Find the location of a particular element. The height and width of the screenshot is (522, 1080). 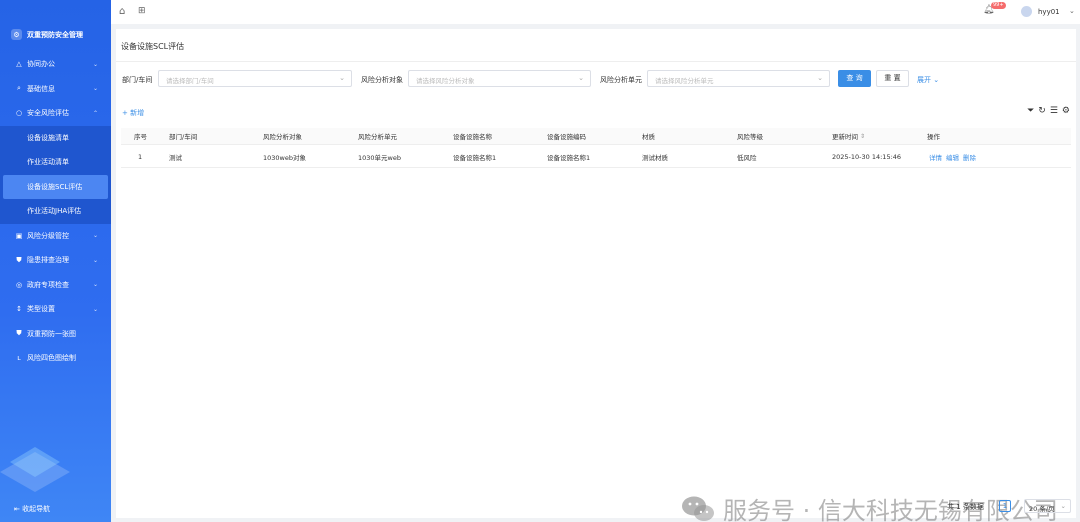

sidebar-item-risk-eval: ○ 安全风险评估 ⌃ is located at coordinates (55, 113).